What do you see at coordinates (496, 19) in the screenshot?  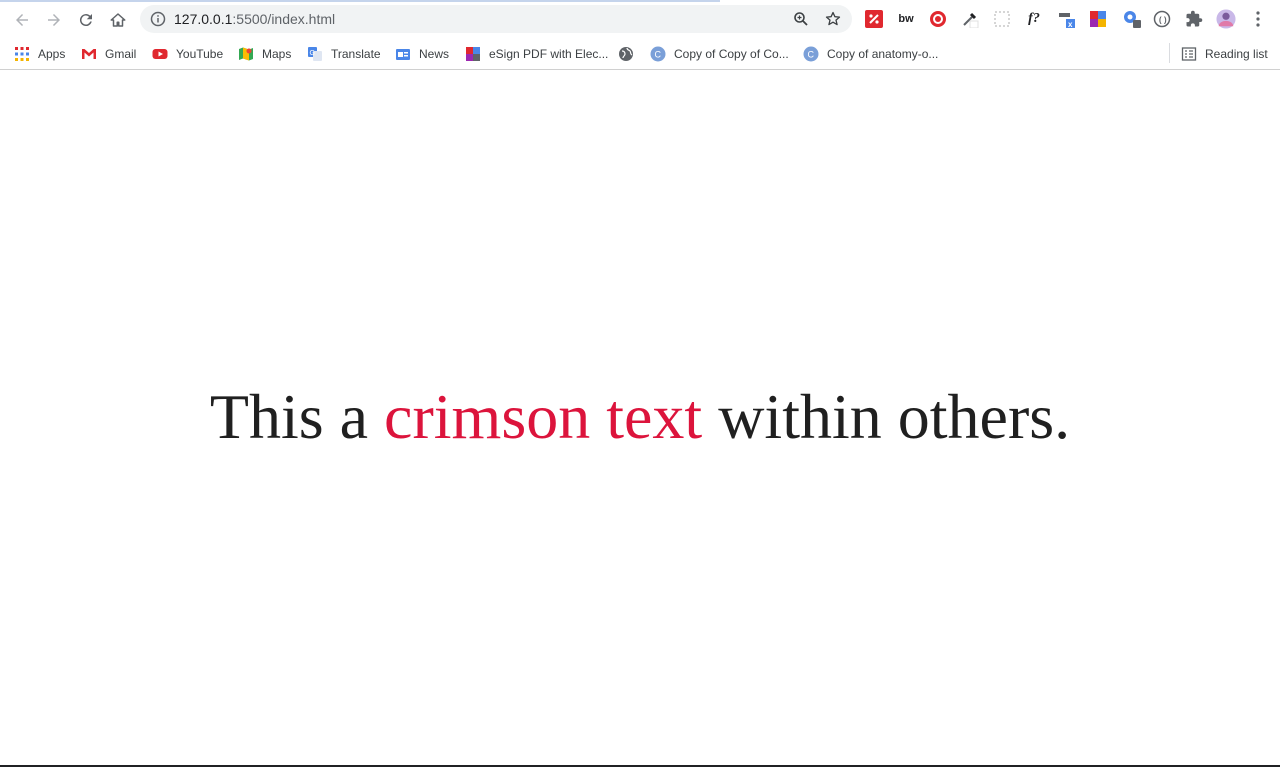 I see `address-bar: 127.0.0.1:5500/index.html` at bounding box center [496, 19].